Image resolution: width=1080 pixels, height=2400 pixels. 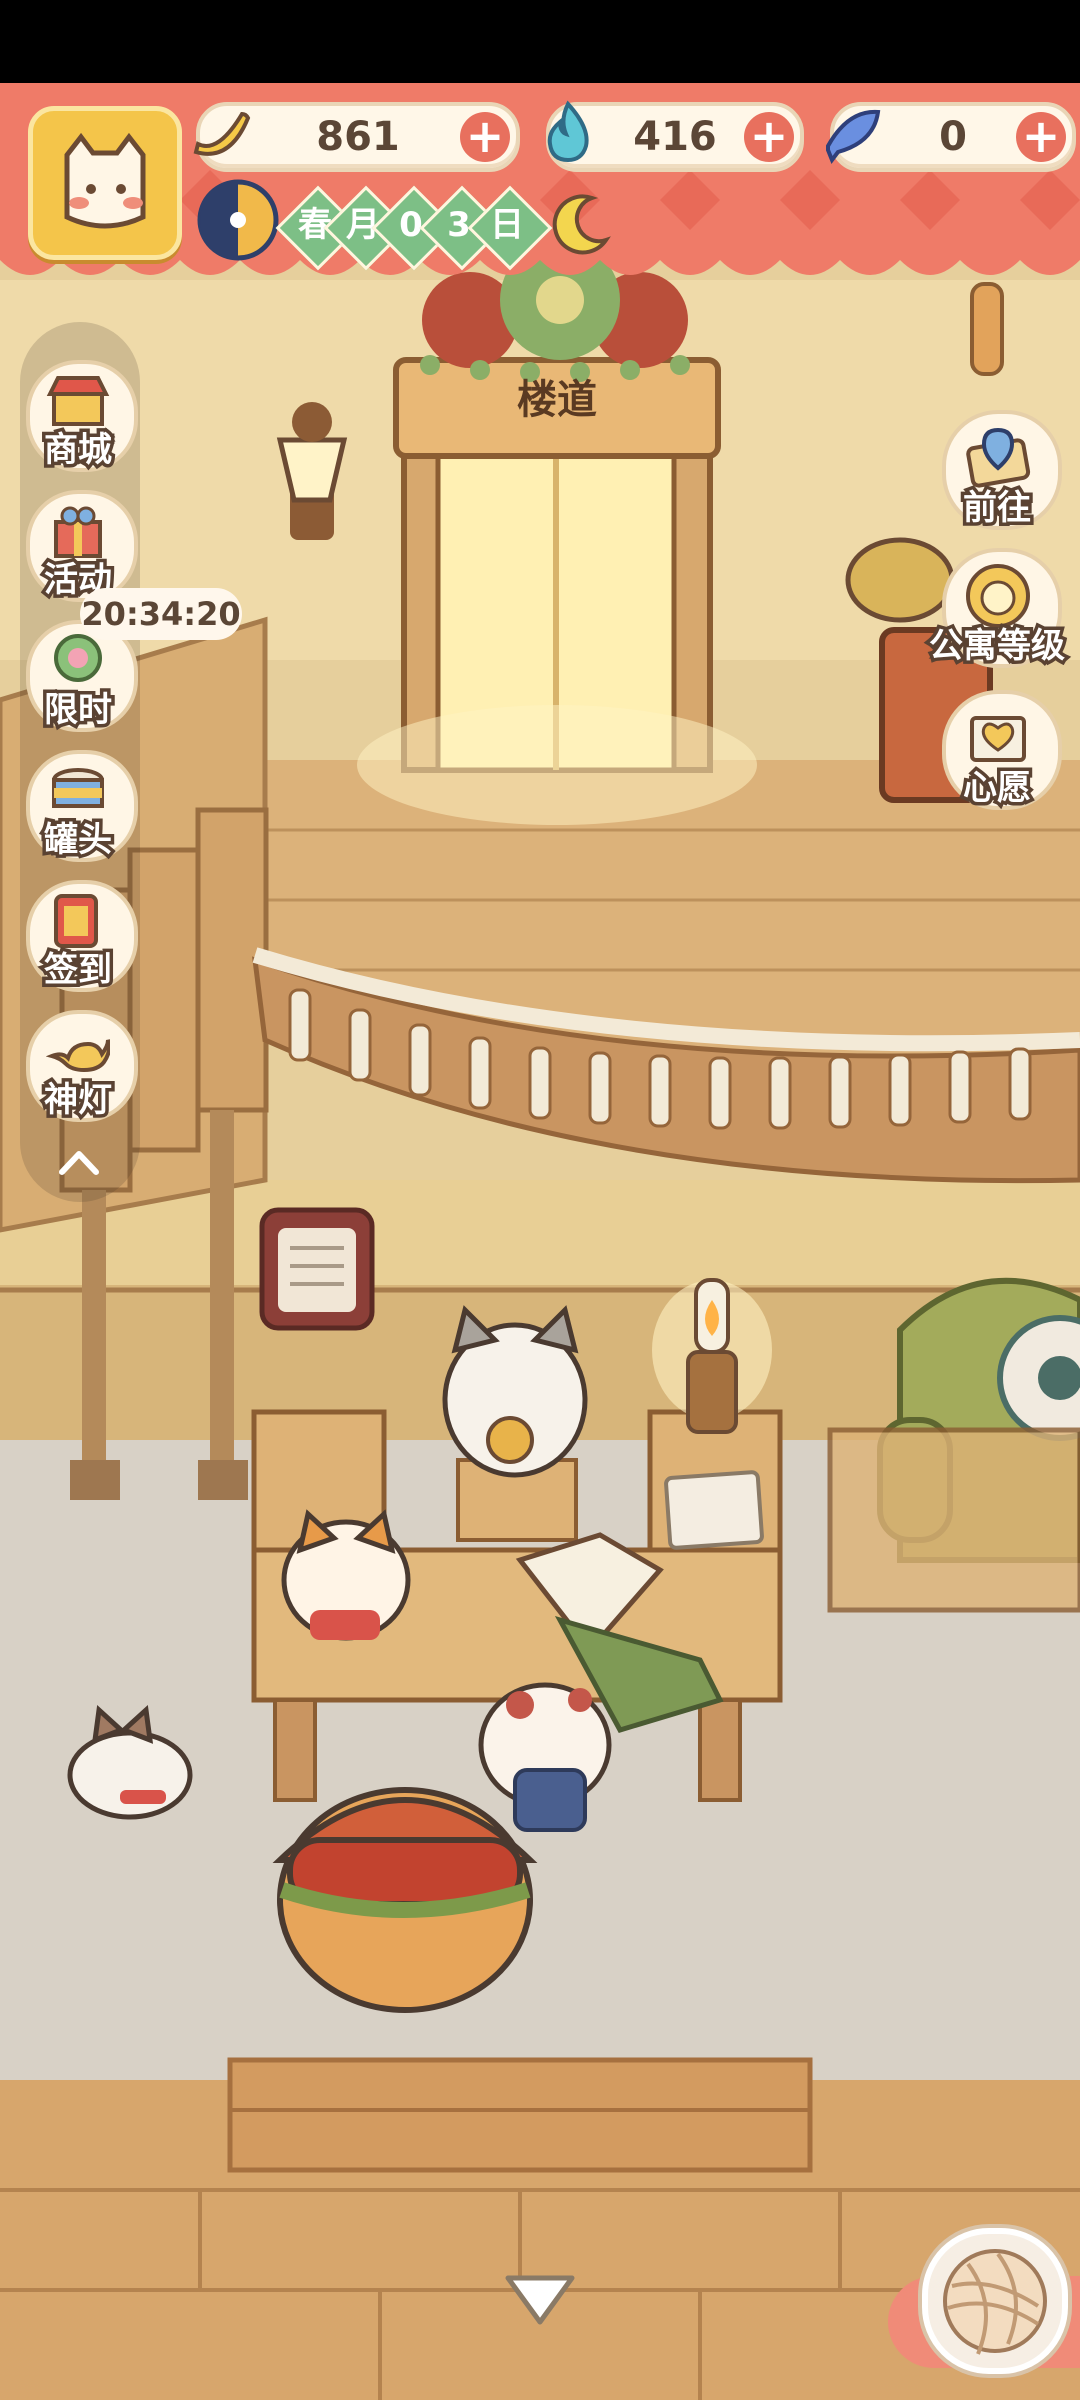 What do you see at coordinates (997, 788) in the screenshot?
I see `menu-wishes-label: 心愿` at bounding box center [997, 788].